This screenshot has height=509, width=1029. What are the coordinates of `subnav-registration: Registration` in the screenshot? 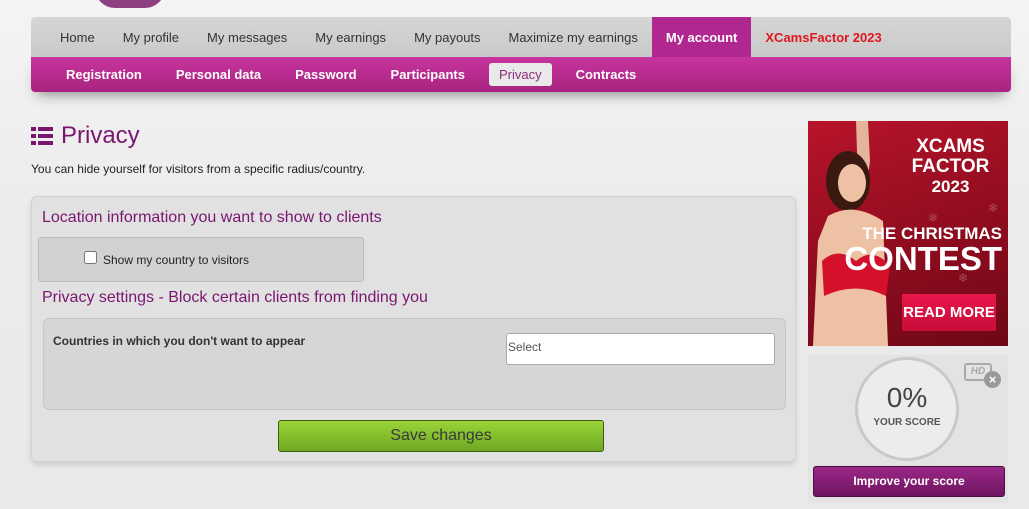 It's located at (104, 74).